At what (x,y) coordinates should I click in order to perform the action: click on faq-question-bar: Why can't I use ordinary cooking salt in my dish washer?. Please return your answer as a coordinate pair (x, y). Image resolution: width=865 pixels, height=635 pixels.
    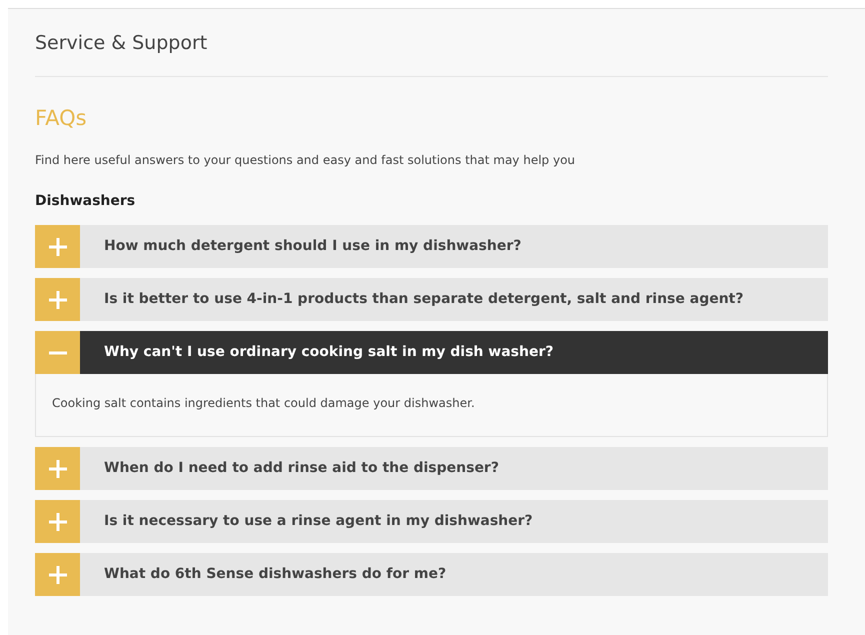
    Looking at the image, I should click on (431, 352).